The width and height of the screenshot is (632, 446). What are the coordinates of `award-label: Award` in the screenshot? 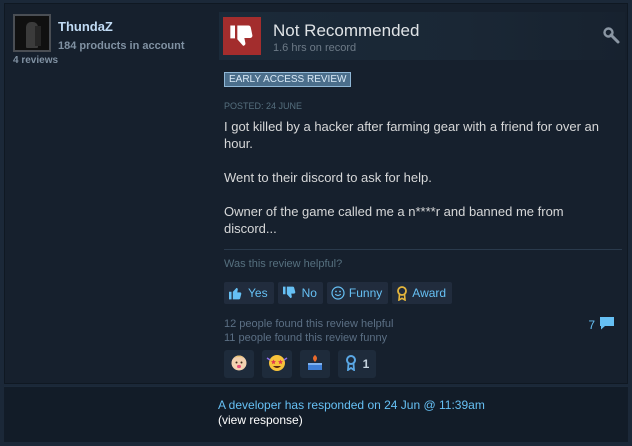 It's located at (429, 293).